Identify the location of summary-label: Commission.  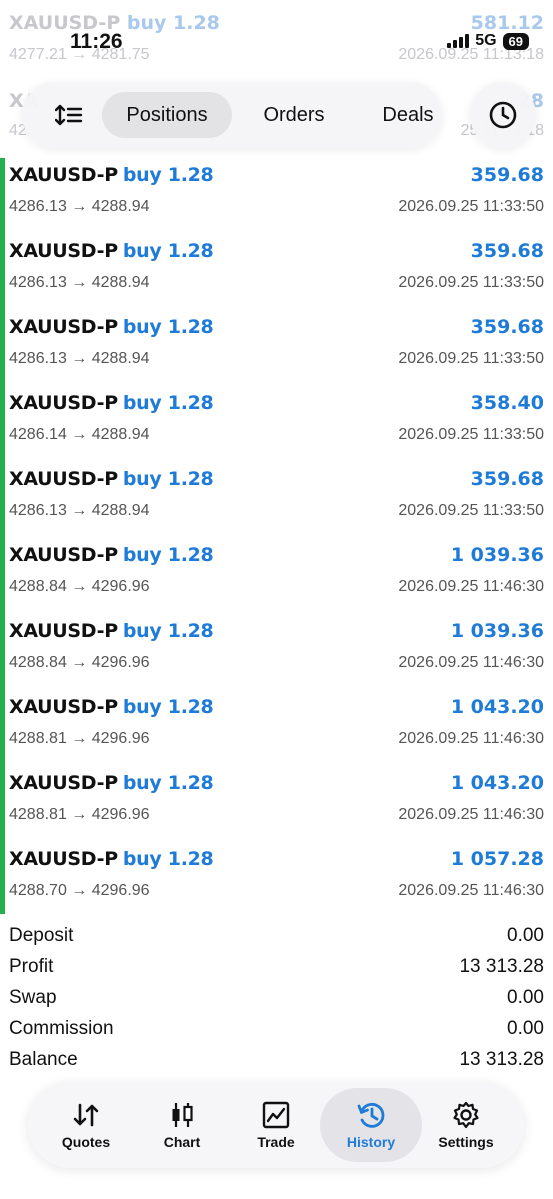
(61, 1028).